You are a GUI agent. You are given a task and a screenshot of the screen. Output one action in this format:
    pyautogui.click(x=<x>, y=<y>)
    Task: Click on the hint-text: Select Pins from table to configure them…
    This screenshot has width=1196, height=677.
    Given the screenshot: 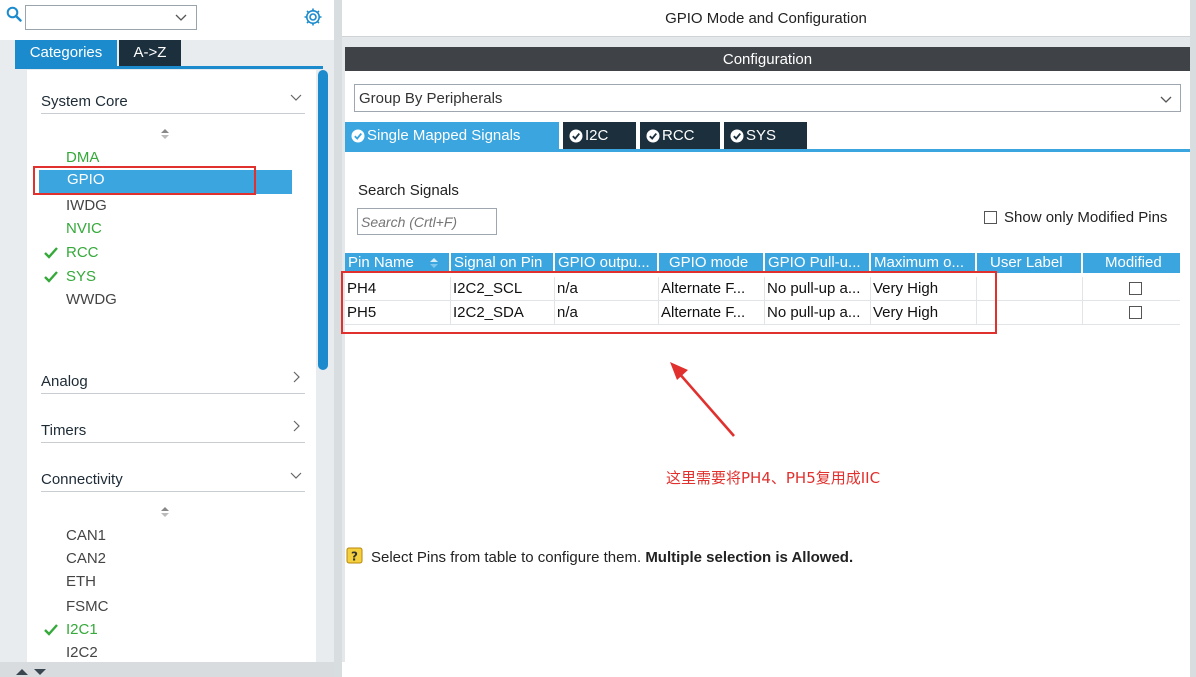 What is the action you would take?
    pyautogui.click(x=612, y=557)
    